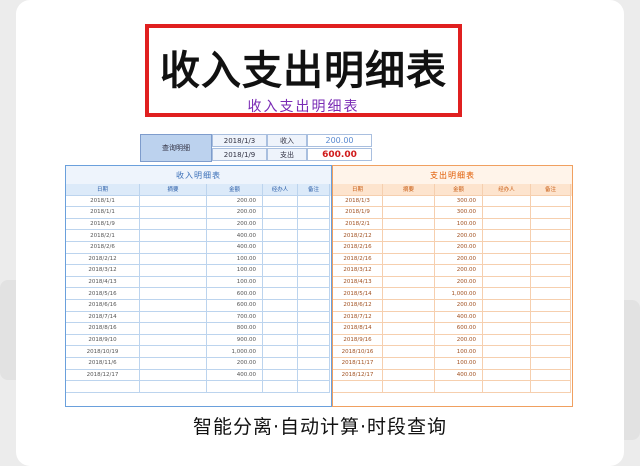 The height and width of the screenshot is (466, 640). What do you see at coordinates (358, 305) in the screenshot?
I see `table-cell: 2018/6/12` at bounding box center [358, 305].